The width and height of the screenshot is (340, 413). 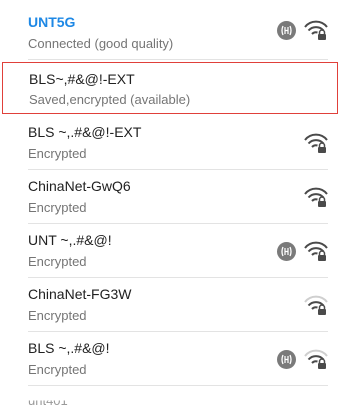 What do you see at coordinates (170, 197) in the screenshot?
I see `wifi-item-chinanet-gwq6: ChinaNet-GwQ6 Encrypted` at bounding box center [170, 197].